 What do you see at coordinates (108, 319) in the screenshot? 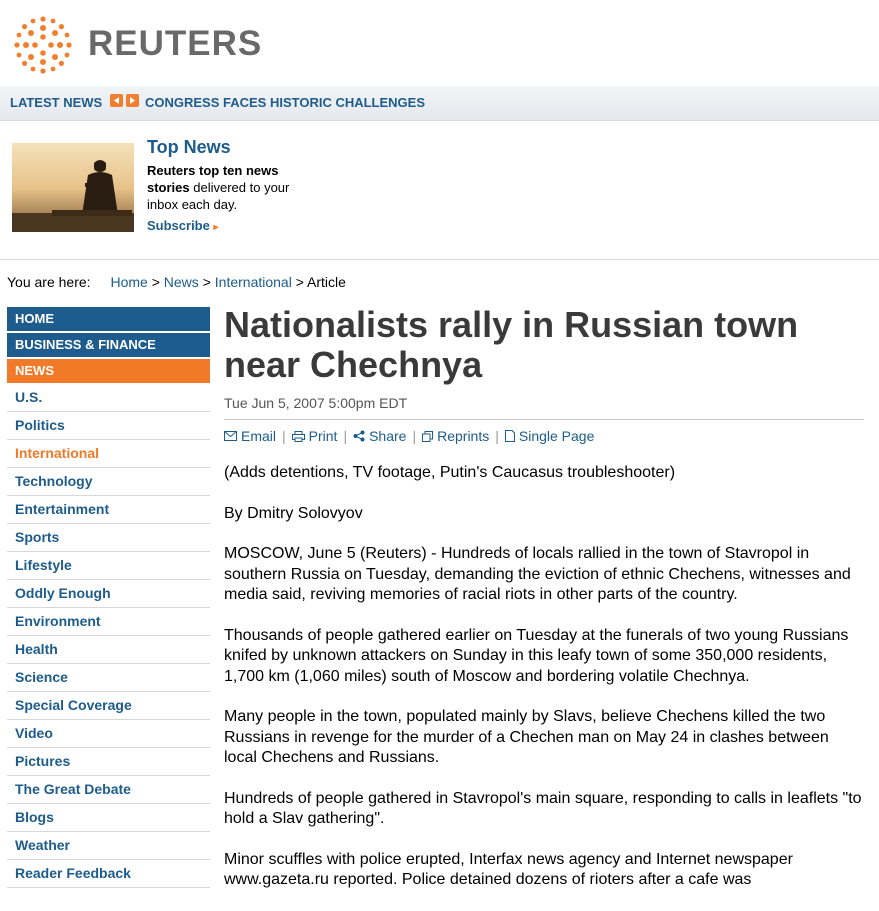
I see `sidebar-main-home: HOME` at bounding box center [108, 319].